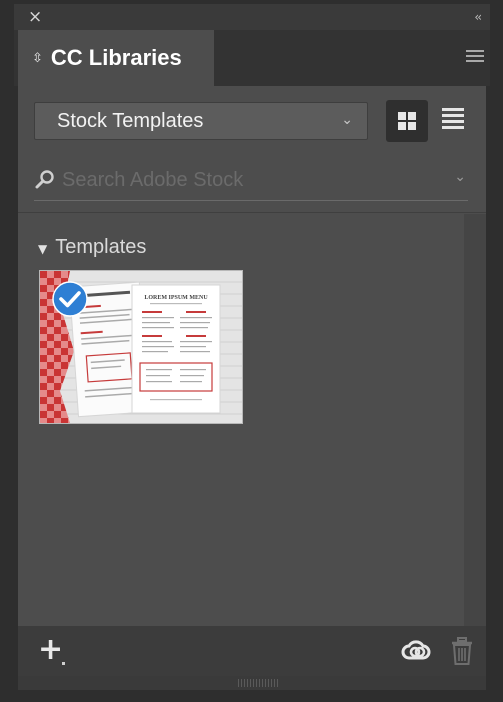 This screenshot has width=503, height=702. Describe the element at coordinates (252, 58) in the screenshot. I see `tab-strip: ⇳ CC Libraries` at that location.